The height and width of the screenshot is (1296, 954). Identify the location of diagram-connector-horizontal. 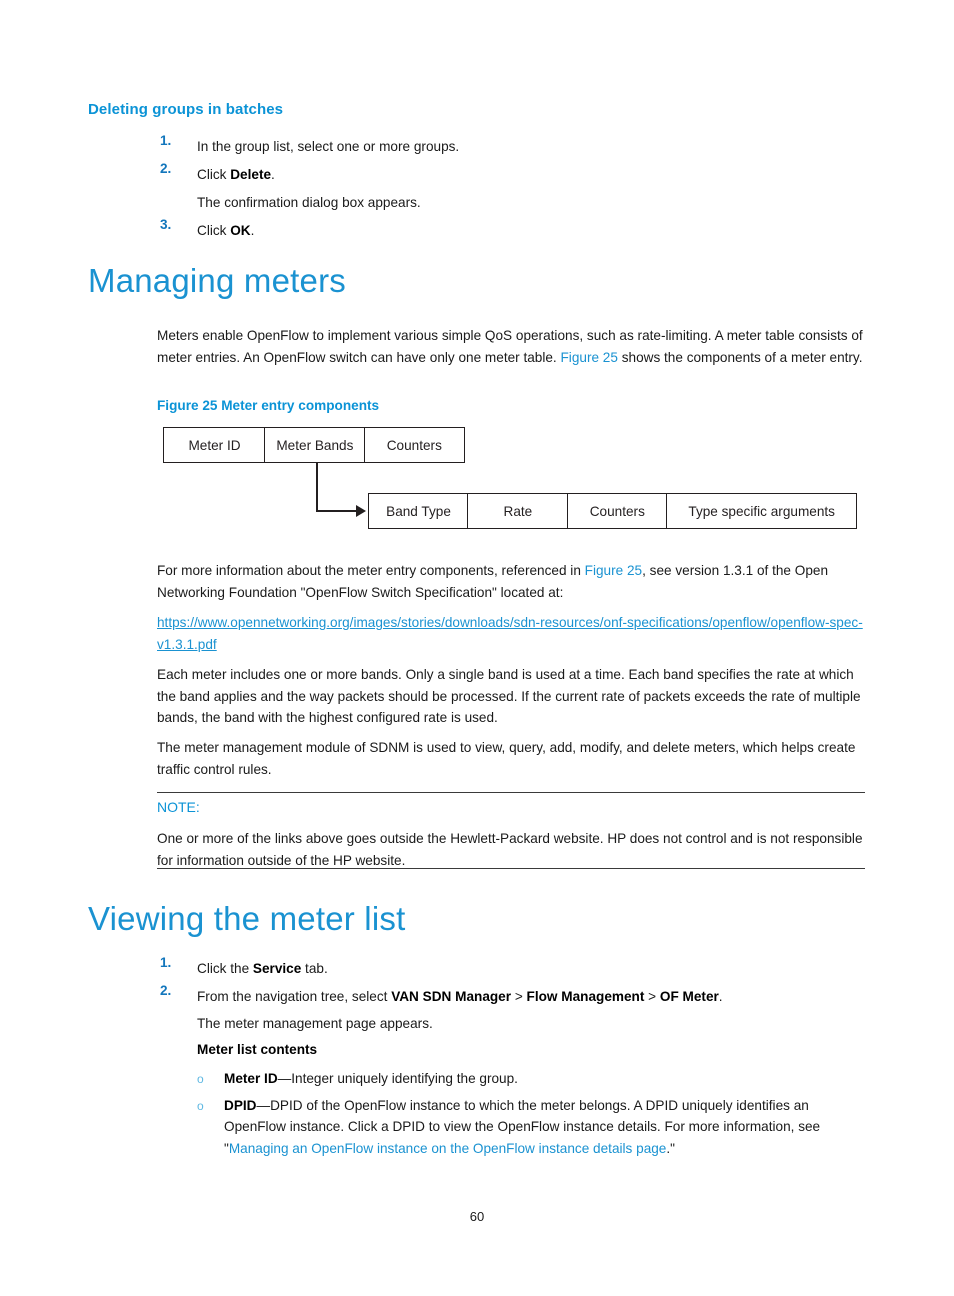
(337, 510).